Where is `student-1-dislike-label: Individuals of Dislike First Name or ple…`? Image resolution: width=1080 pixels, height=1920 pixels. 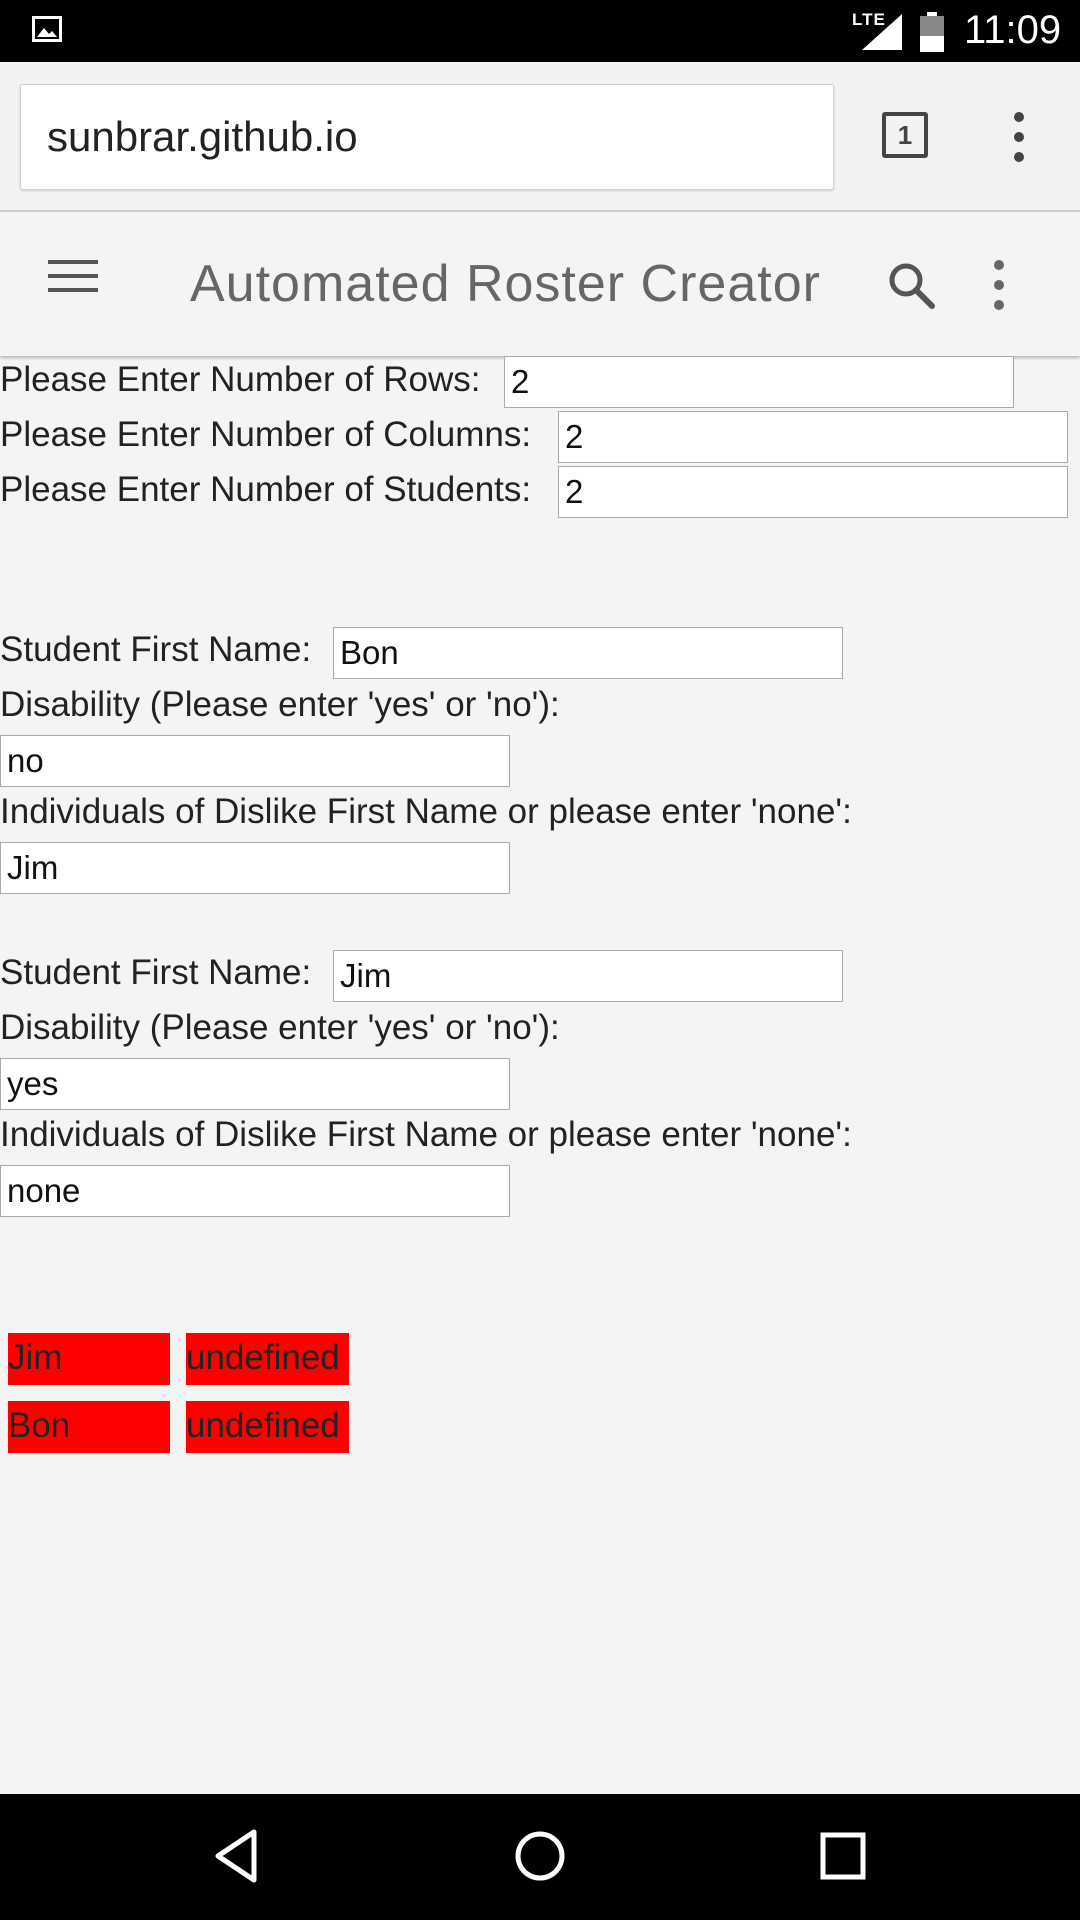 student-1-dislike-label: Individuals of Dislike First Name or ple… is located at coordinates (426, 811).